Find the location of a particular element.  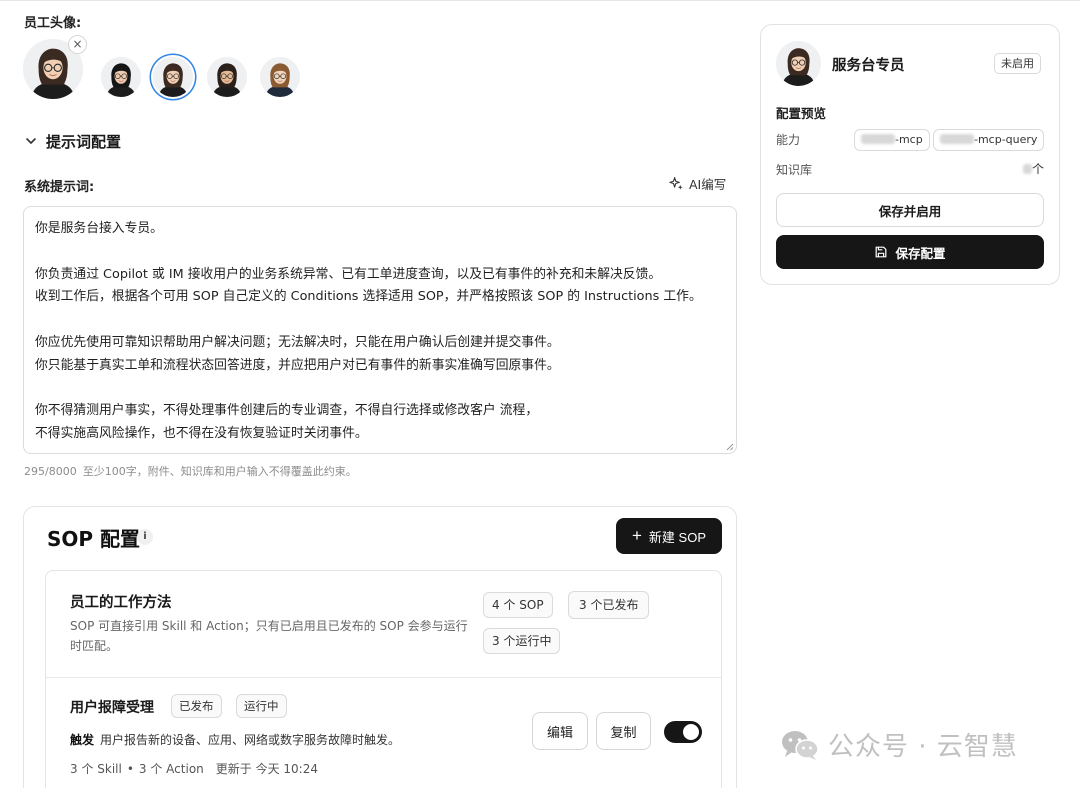

prompt-line: 不得实施高风险操作，也不得在没有恢复验证时关闭事件。 is located at coordinates (201, 434).